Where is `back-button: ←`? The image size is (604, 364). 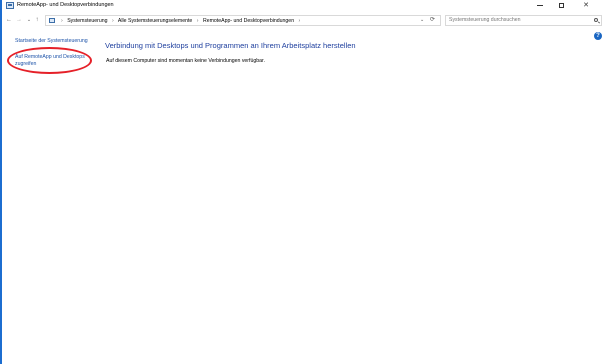 back-button: ← is located at coordinates (9, 20).